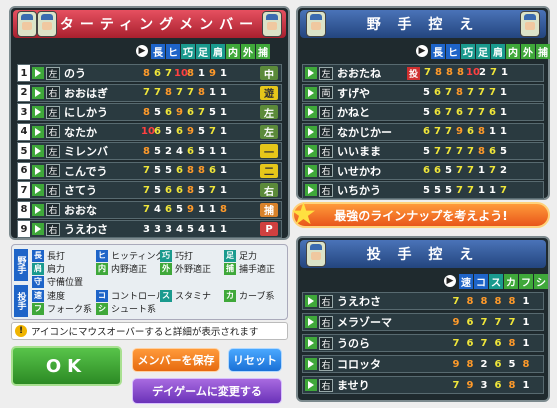  Describe the element at coordinates (207, 391) in the screenshot. I see `day-game-button: デイゲームに変更する` at that location.